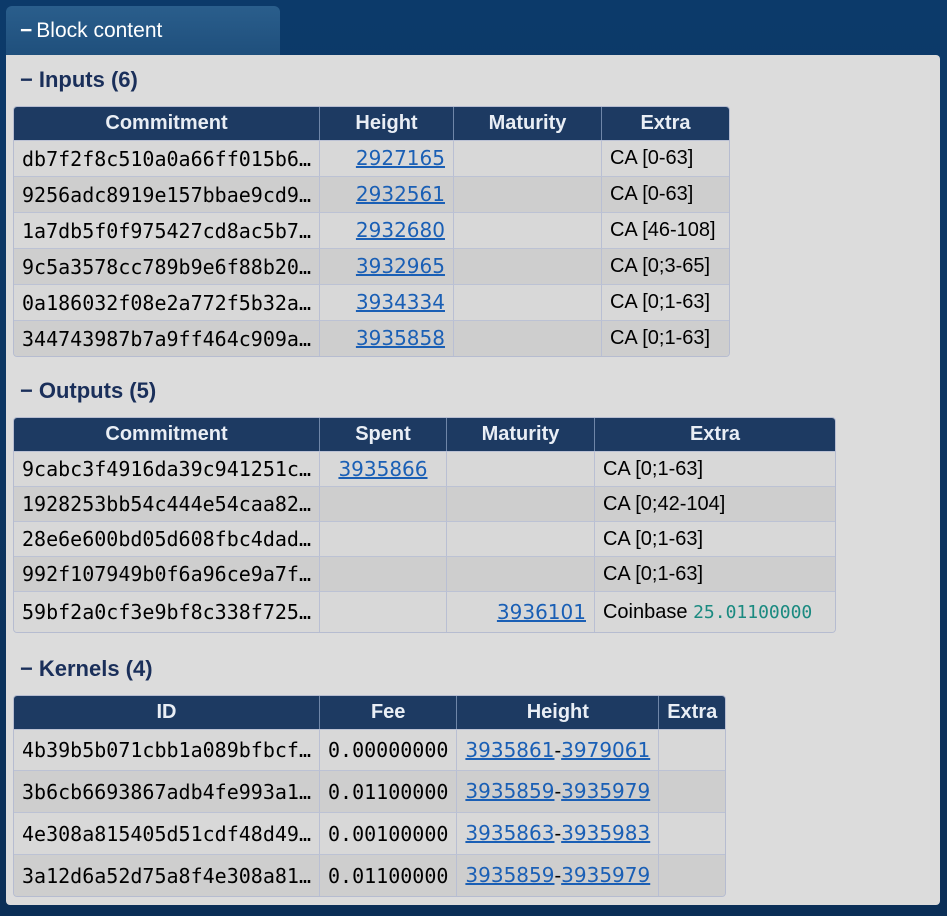 This screenshot has height=916, width=947. What do you see at coordinates (605, 833) in the screenshot?
I see `height-to-link: 3935983` at bounding box center [605, 833].